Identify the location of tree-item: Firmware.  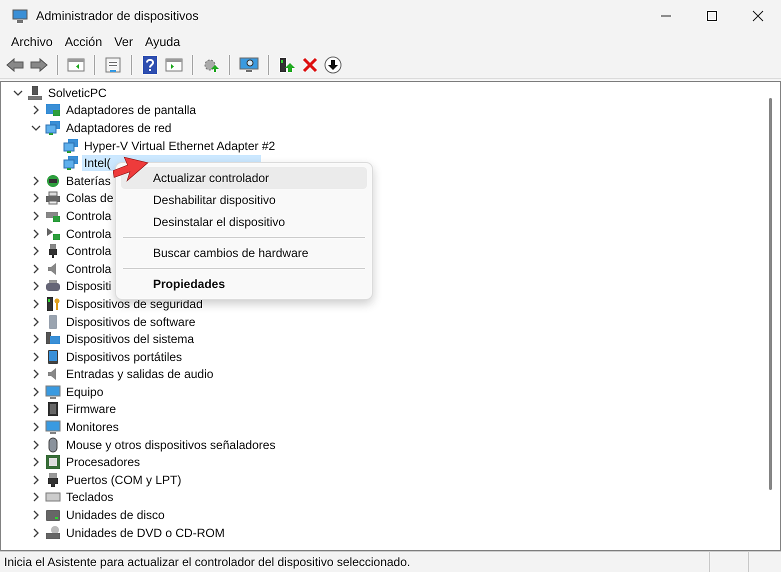
(91, 409).